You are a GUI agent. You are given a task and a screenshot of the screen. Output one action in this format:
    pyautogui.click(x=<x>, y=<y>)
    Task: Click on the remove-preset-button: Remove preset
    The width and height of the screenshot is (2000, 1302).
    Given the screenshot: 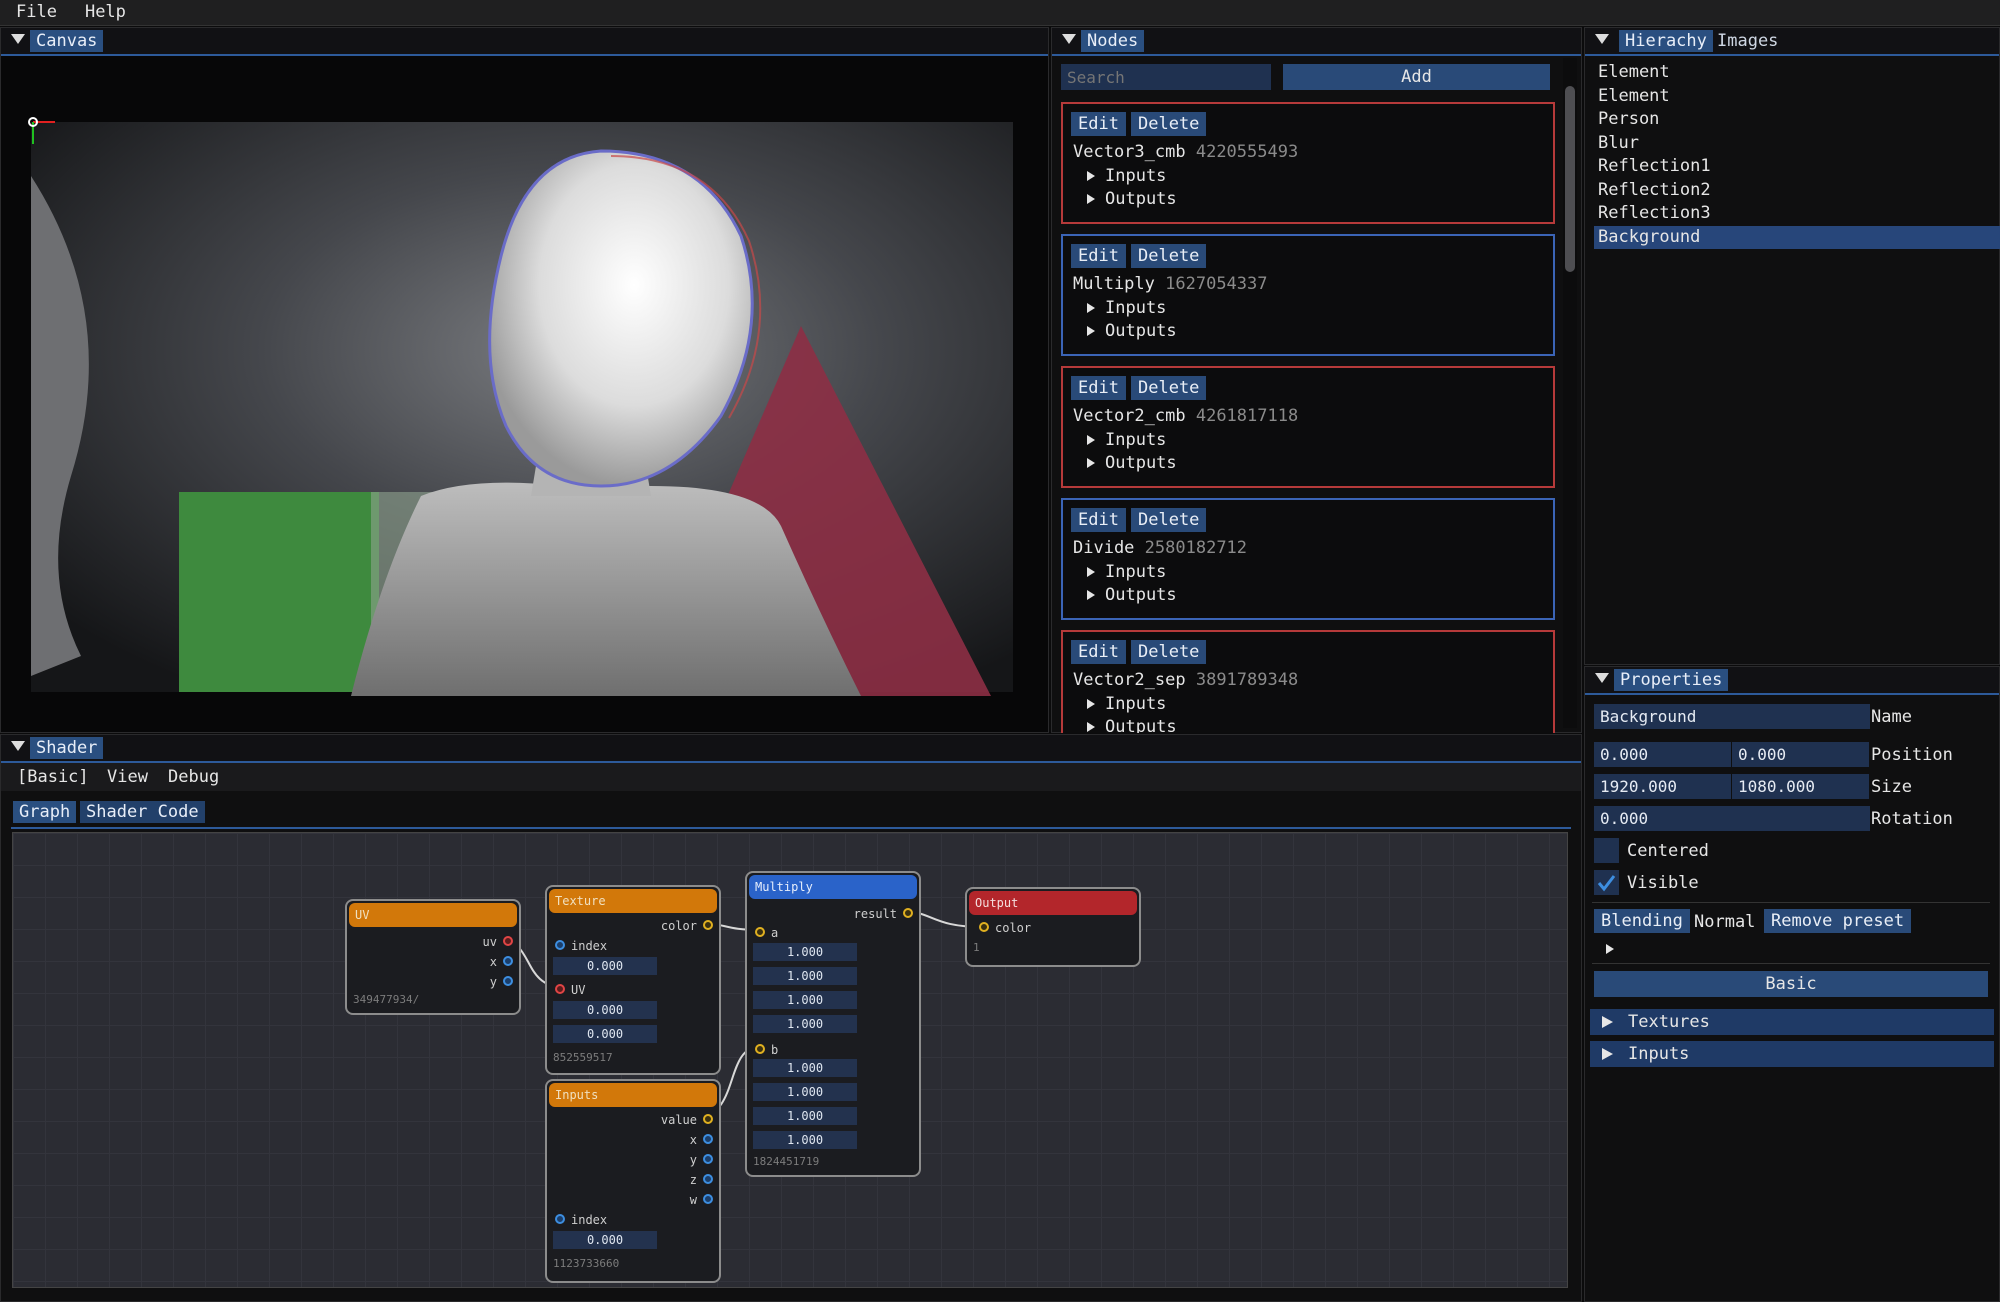 What is the action you would take?
    pyautogui.click(x=1838, y=921)
    